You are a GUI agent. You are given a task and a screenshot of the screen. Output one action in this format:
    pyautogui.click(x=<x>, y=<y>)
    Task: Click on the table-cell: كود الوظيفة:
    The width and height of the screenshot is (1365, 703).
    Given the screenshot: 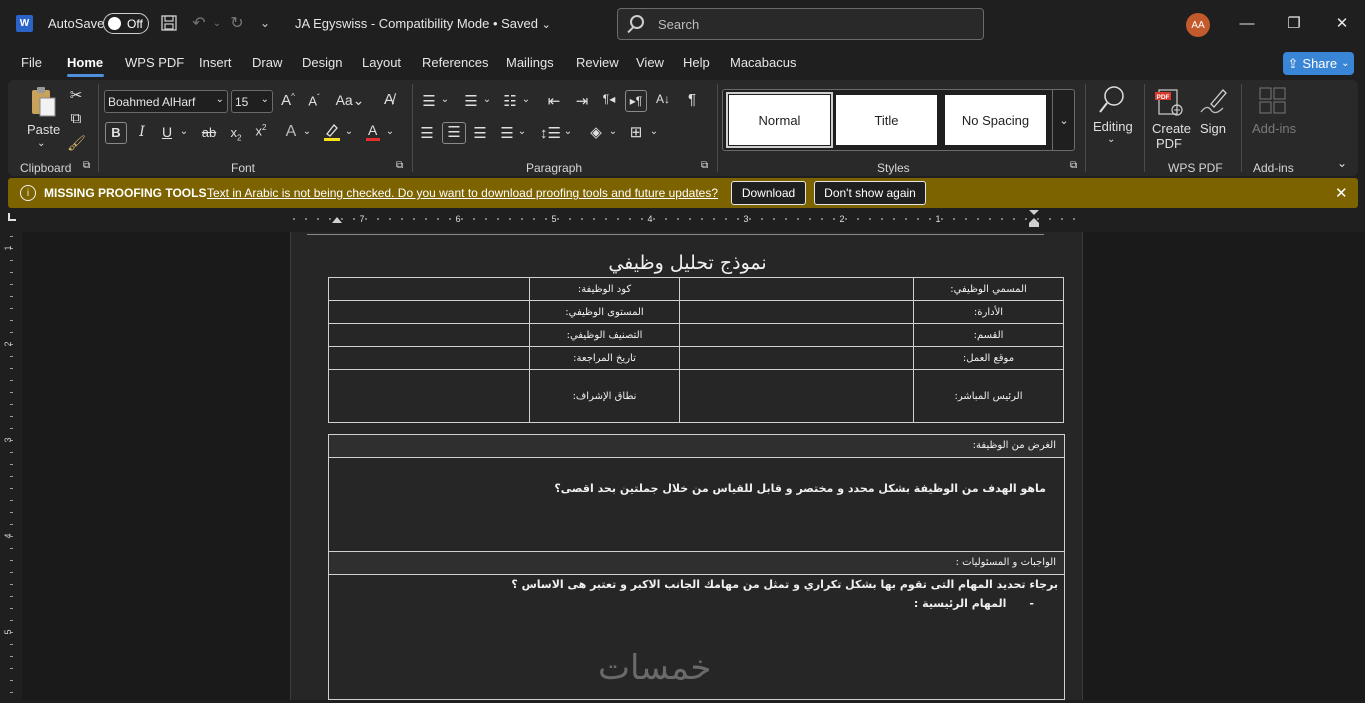 What is the action you would take?
    pyautogui.click(x=604, y=289)
    